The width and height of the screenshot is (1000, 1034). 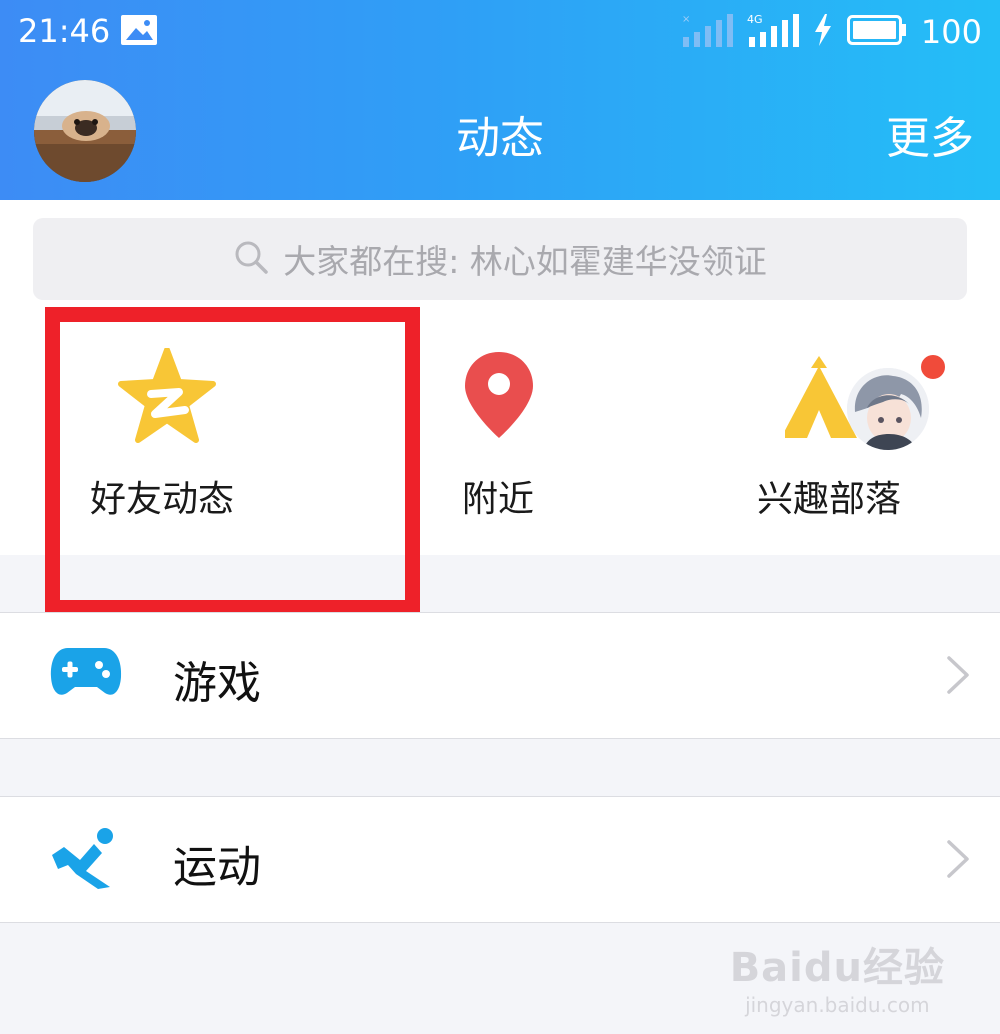 I want to click on running-icon, so click(x=86, y=861).